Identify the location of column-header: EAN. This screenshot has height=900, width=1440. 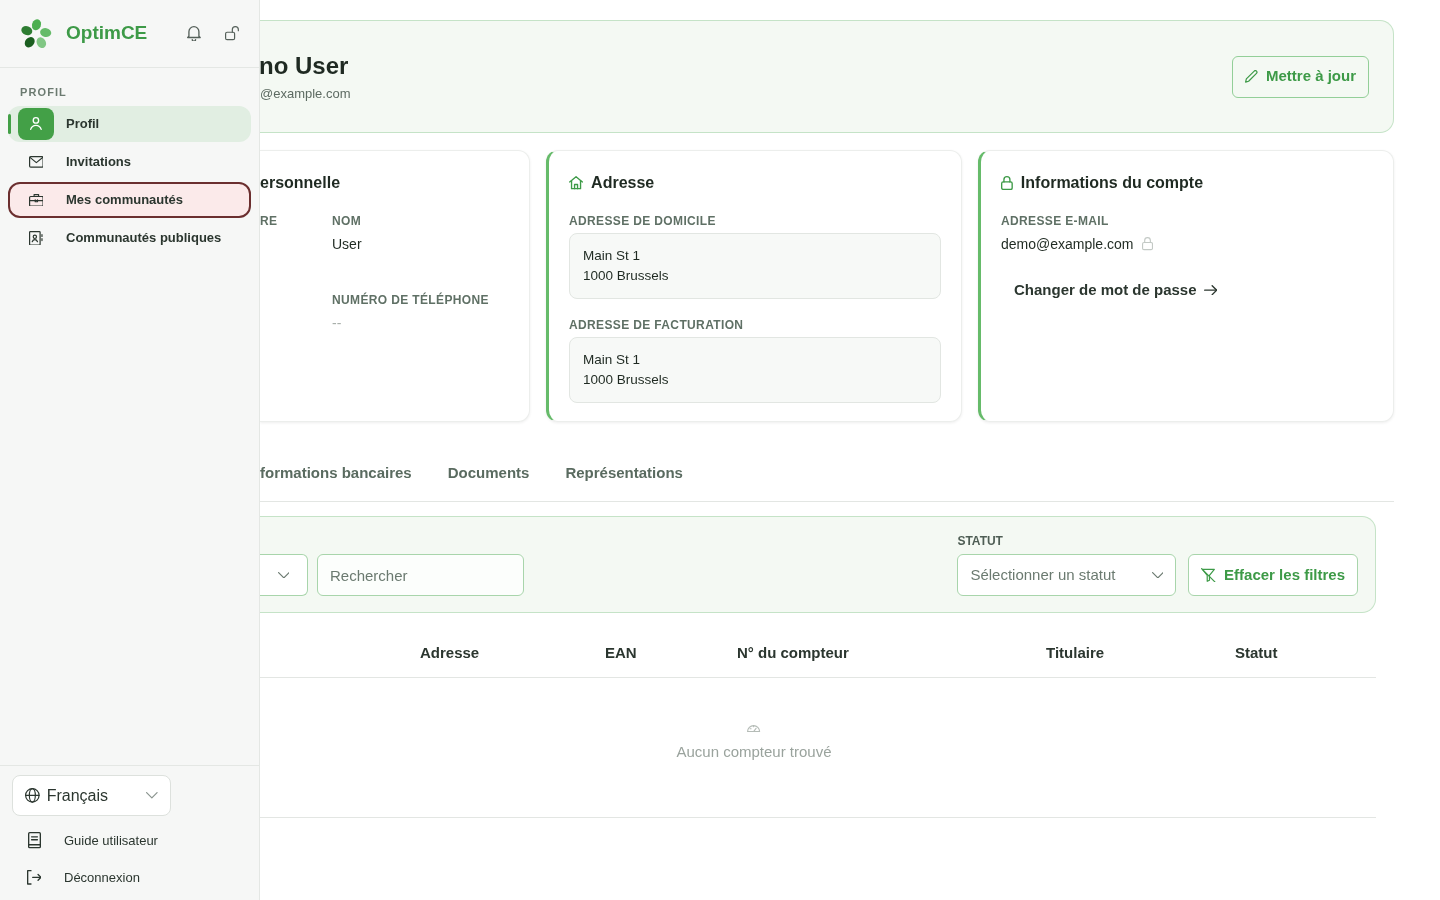
(621, 653).